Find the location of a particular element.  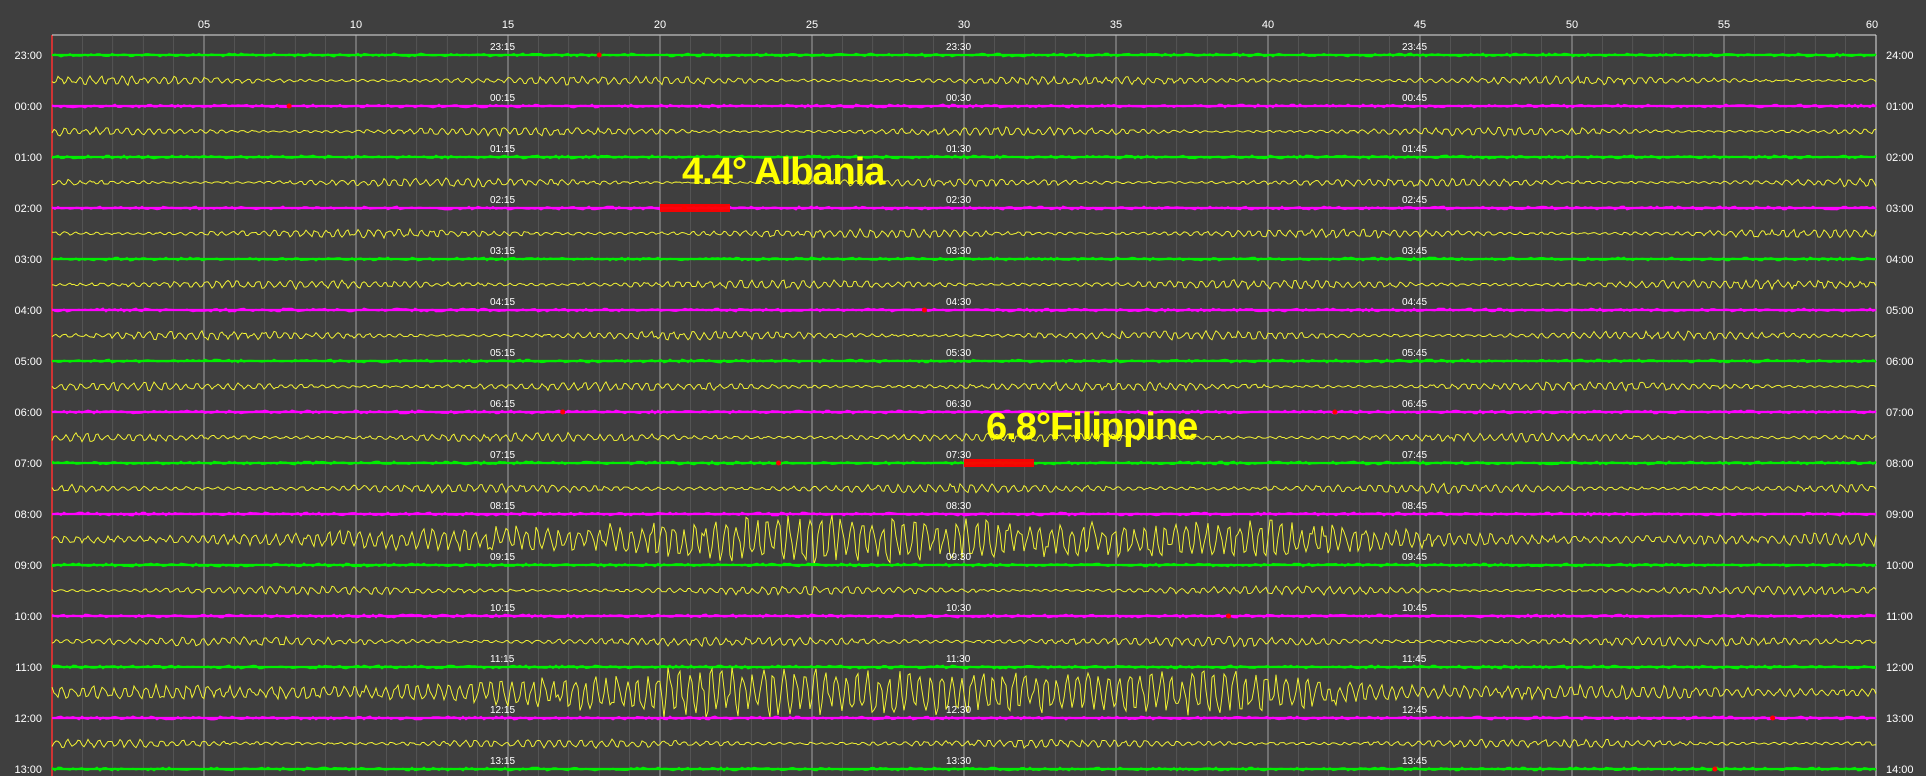

quarter-label: 08:15 is located at coordinates (502, 506).